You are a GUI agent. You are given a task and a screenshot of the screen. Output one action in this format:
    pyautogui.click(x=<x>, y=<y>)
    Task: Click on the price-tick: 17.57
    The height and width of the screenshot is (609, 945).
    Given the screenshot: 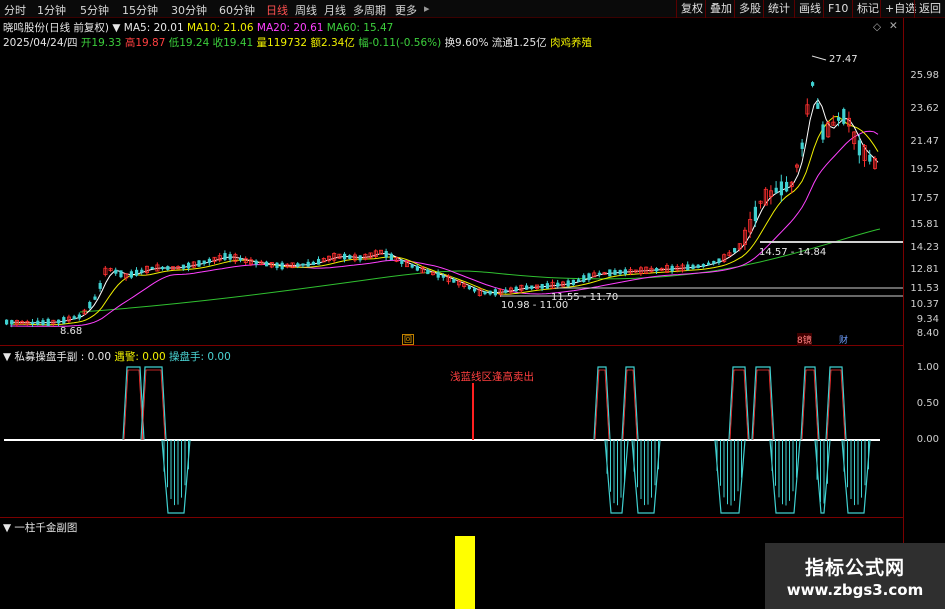 What is the action you would take?
    pyautogui.click(x=924, y=198)
    